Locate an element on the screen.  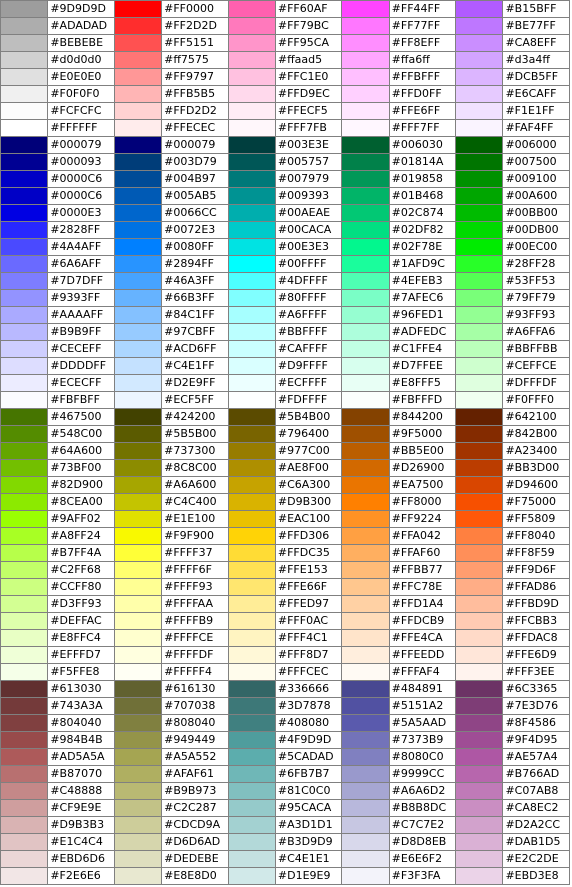
color-hex-label: #DFFFDF is located at coordinates (536, 383).